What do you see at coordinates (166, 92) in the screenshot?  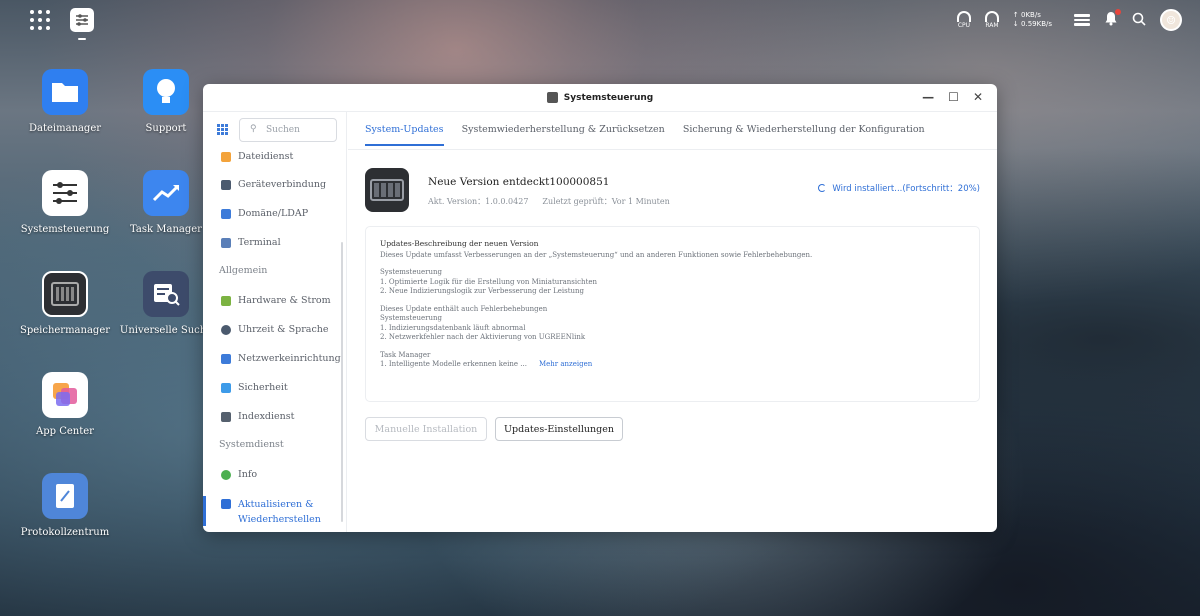 I see `lightbulb-icon` at bounding box center [166, 92].